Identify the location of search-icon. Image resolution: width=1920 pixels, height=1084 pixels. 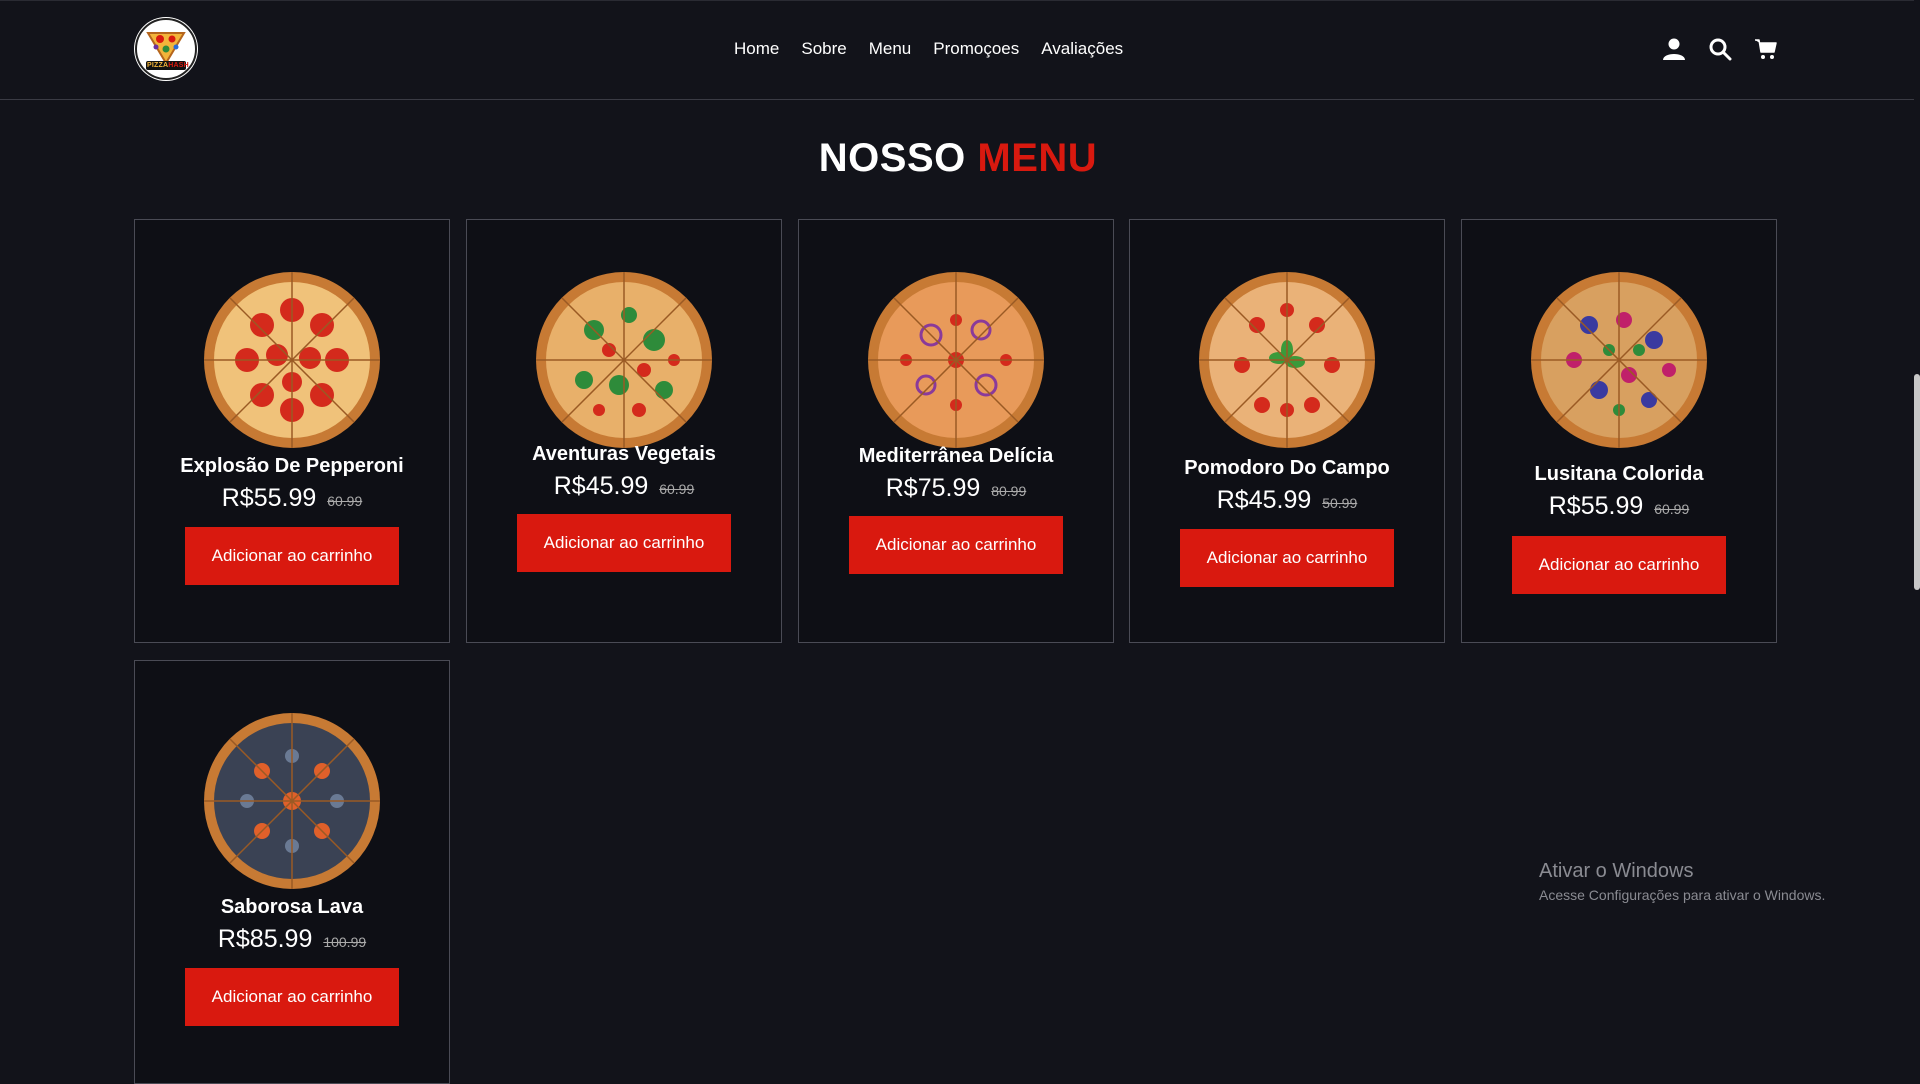
(1720, 49).